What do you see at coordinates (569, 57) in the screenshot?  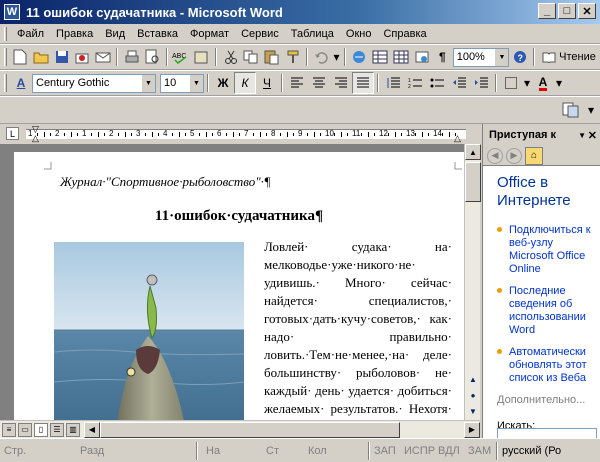 I see `reading-mode-button: Чтение` at bounding box center [569, 57].